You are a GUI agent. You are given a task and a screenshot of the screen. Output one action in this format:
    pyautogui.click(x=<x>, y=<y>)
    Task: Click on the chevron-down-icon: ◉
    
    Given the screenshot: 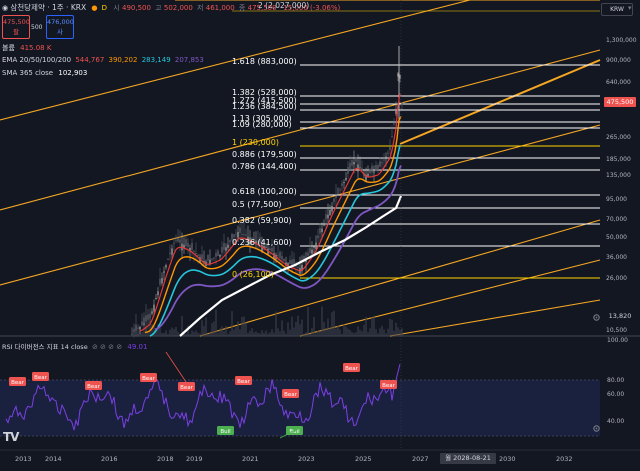 What is the action you would take?
    pyautogui.click(x=5, y=8)
    